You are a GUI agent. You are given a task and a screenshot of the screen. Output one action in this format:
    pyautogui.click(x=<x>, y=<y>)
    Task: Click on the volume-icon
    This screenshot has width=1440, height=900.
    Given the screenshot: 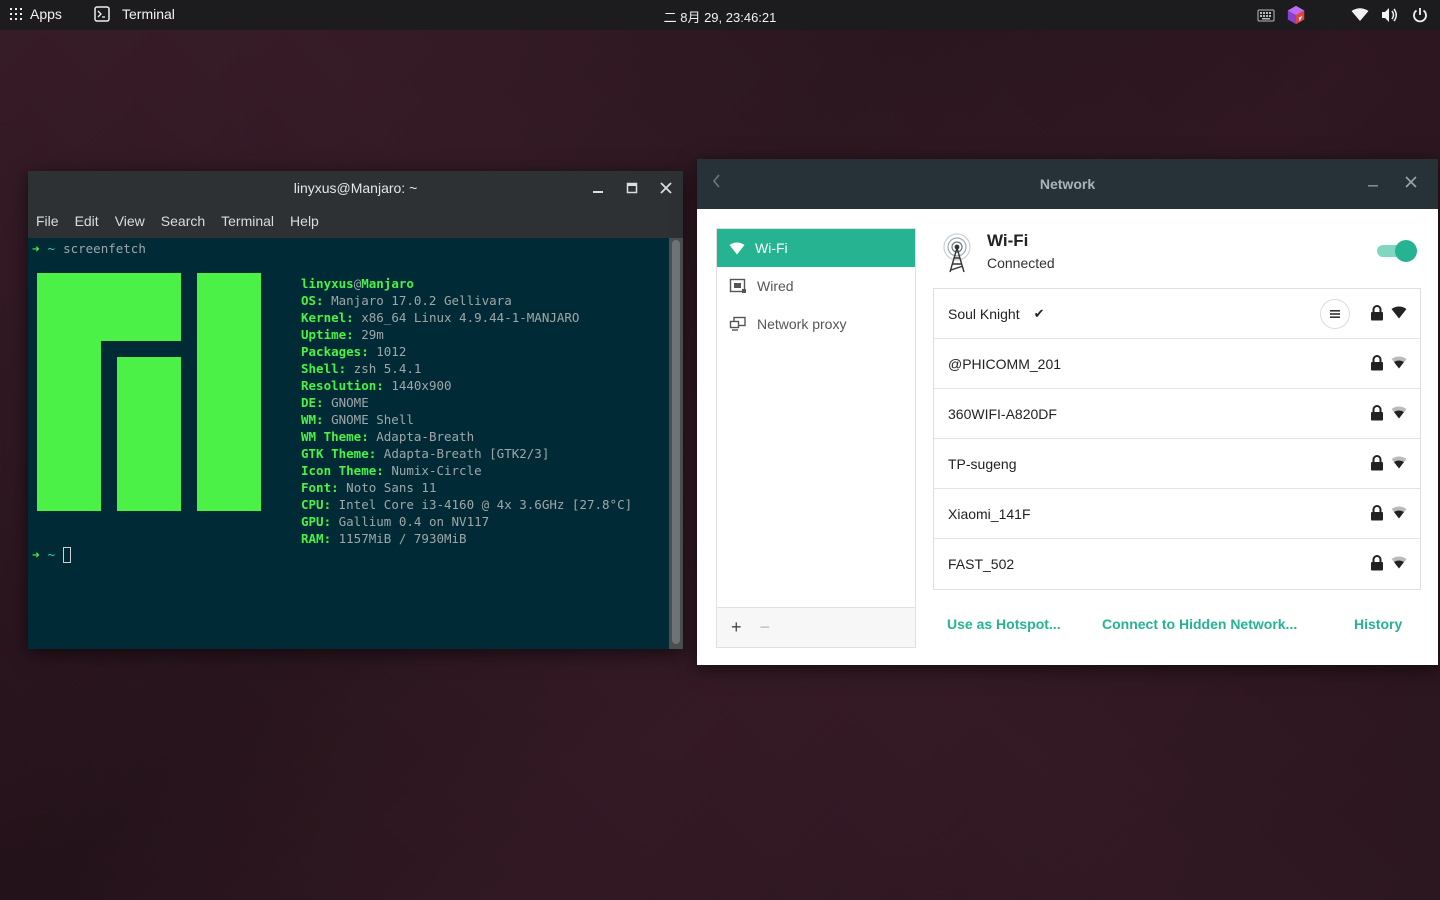 What is the action you would take?
    pyautogui.click(x=1390, y=15)
    